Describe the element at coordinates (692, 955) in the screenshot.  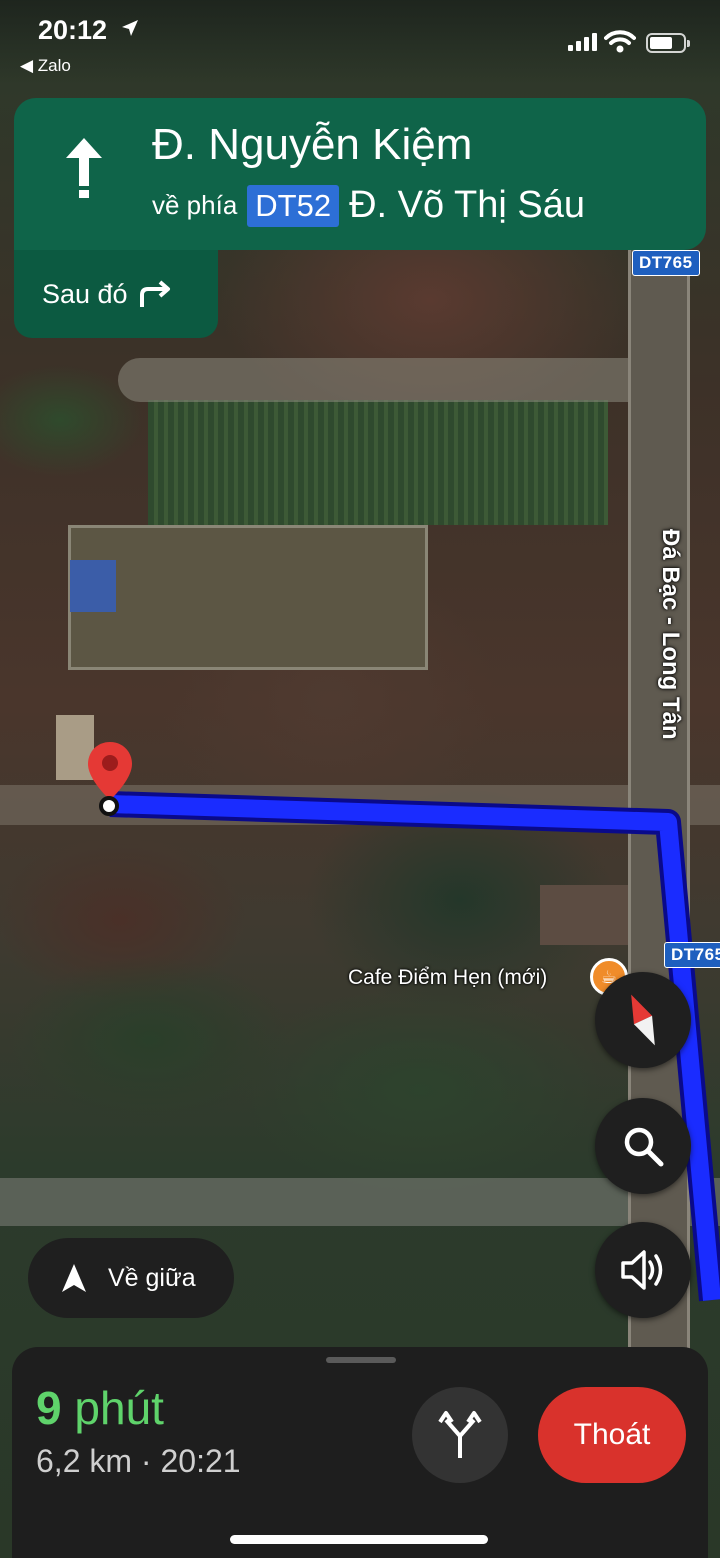
I see `road-shield-dt765-bottom: DT765` at that location.